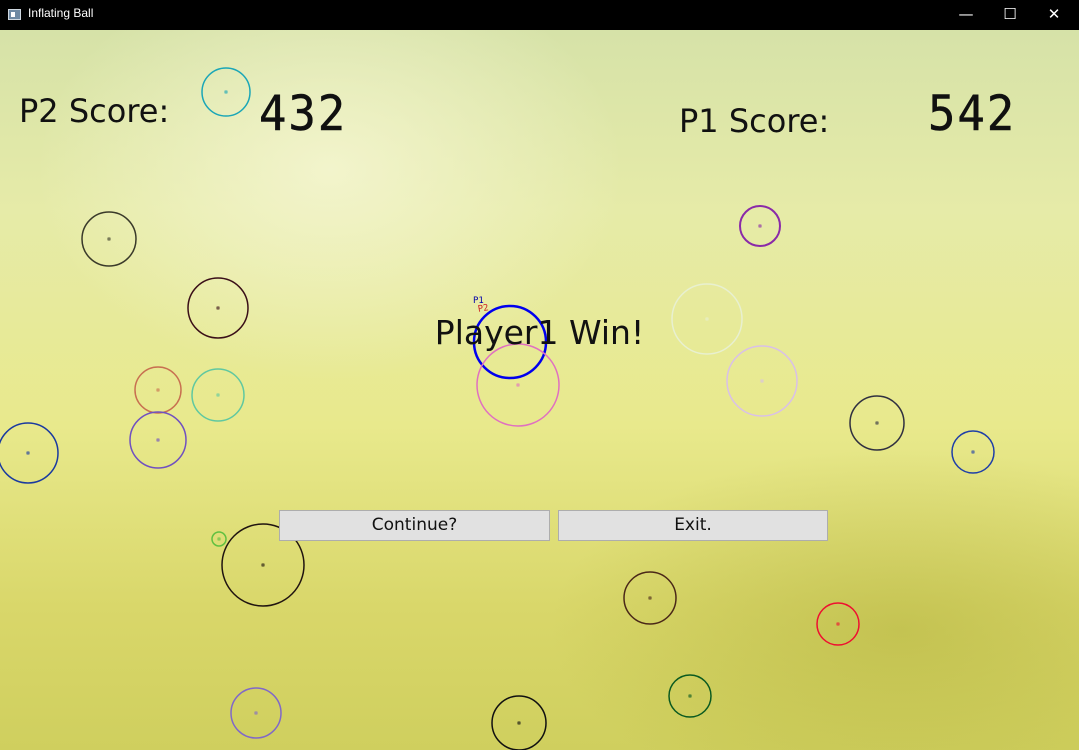 The image size is (1079, 750). What do you see at coordinates (14, 14) in the screenshot?
I see `app-window-icon` at bounding box center [14, 14].